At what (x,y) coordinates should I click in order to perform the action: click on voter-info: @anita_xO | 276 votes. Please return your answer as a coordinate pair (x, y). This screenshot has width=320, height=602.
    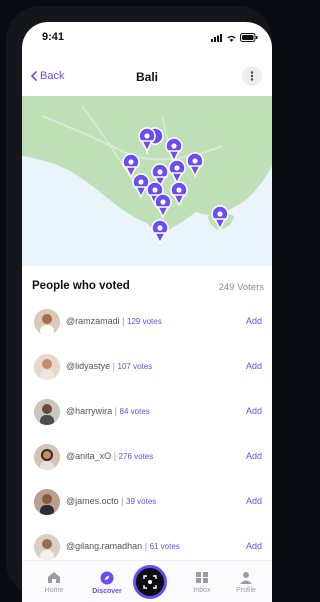
    Looking at the image, I should click on (110, 456).